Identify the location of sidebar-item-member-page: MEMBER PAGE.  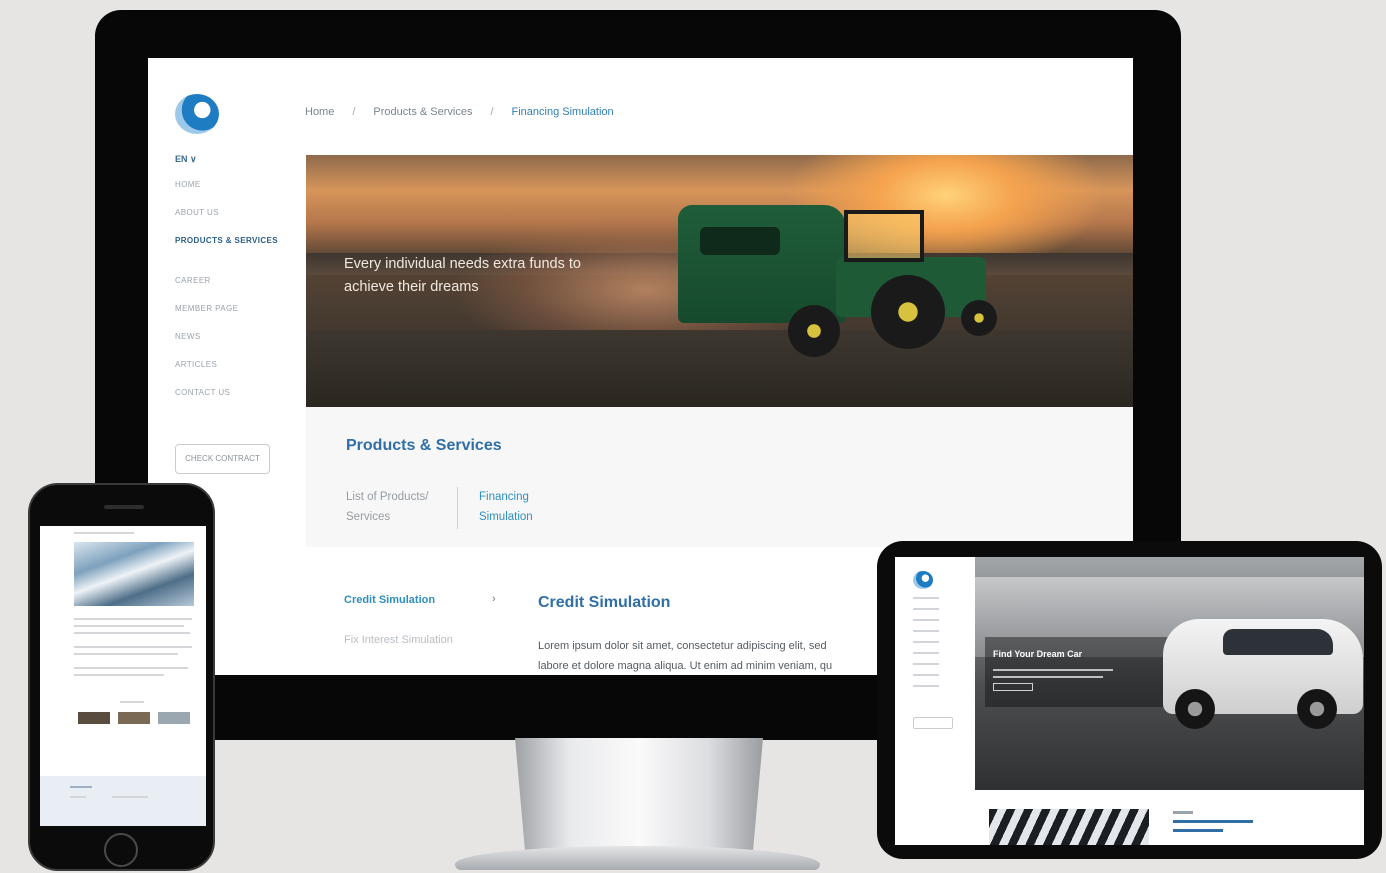
(226, 316).